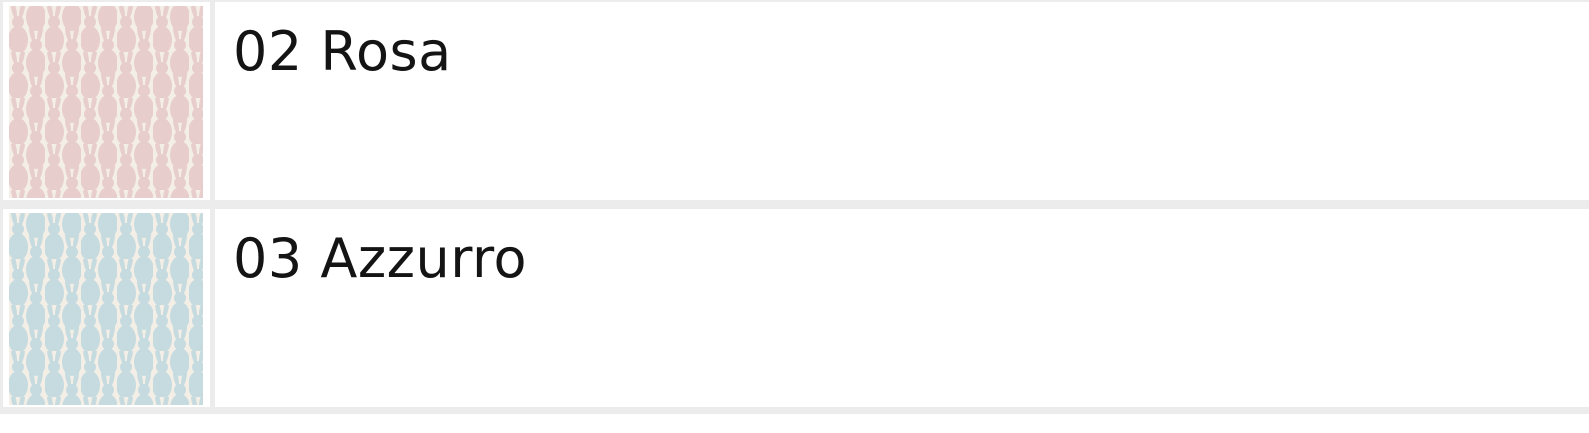  I want to click on rosa-swatch-image, so click(106, 102).